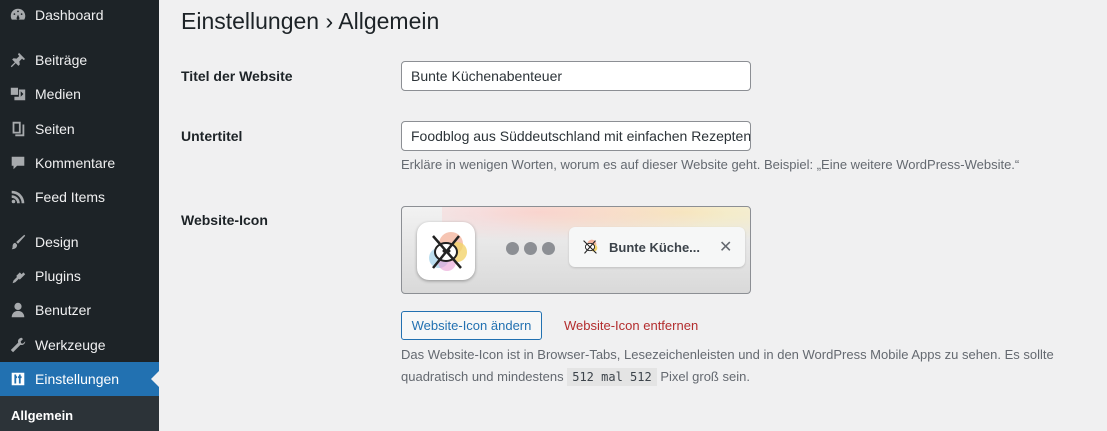 The image size is (1107, 431). I want to click on wrench-icon, so click(18, 345).